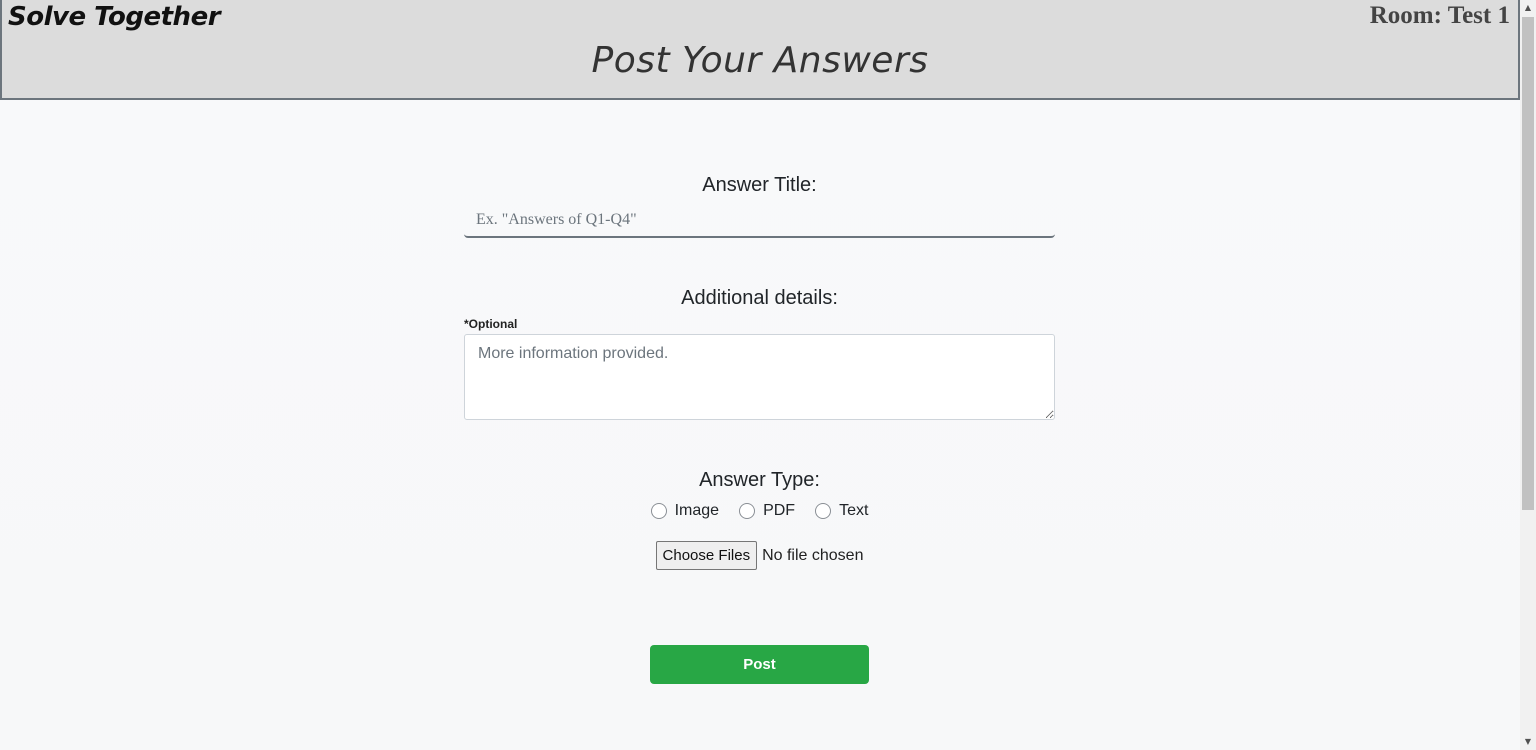 The height and width of the screenshot is (750, 1536). I want to click on scroll-down-arrow-icon: ▼, so click(1528, 742).